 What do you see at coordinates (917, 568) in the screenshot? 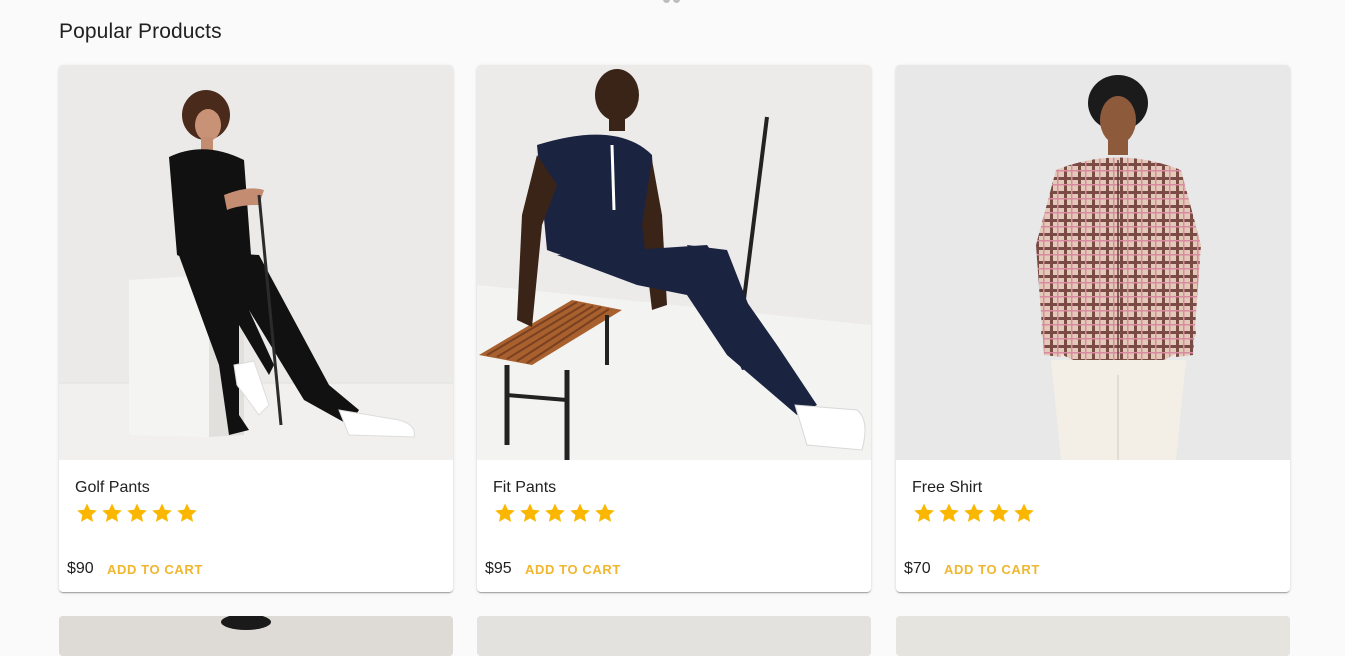
I see `product-price: $70` at bounding box center [917, 568].